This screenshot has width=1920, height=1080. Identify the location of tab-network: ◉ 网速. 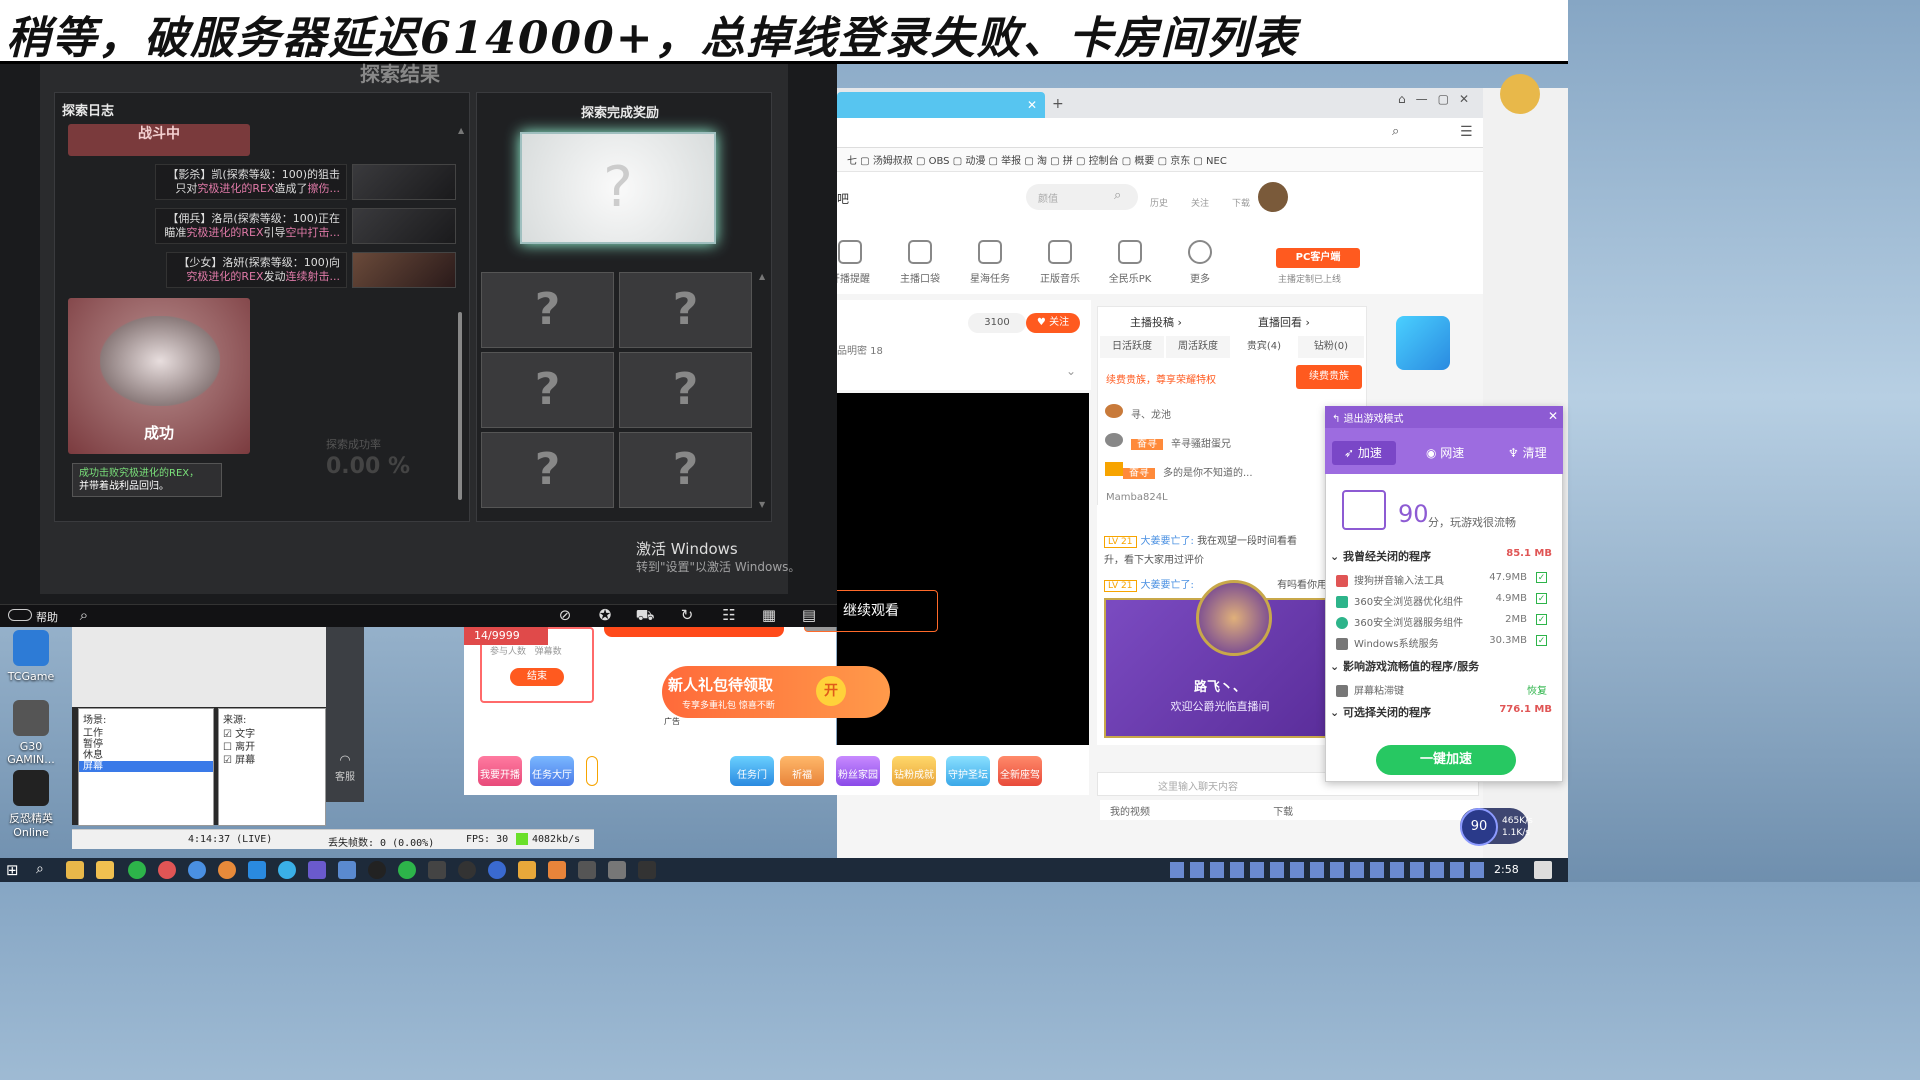
(1445, 453).